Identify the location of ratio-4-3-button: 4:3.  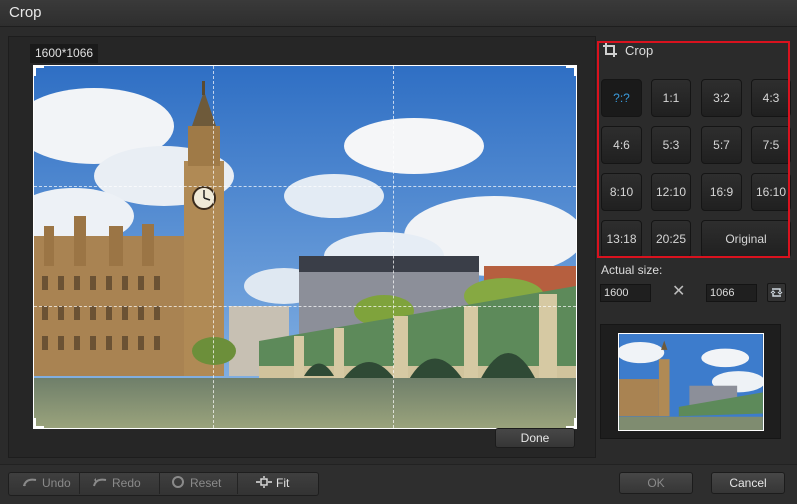
(771, 98).